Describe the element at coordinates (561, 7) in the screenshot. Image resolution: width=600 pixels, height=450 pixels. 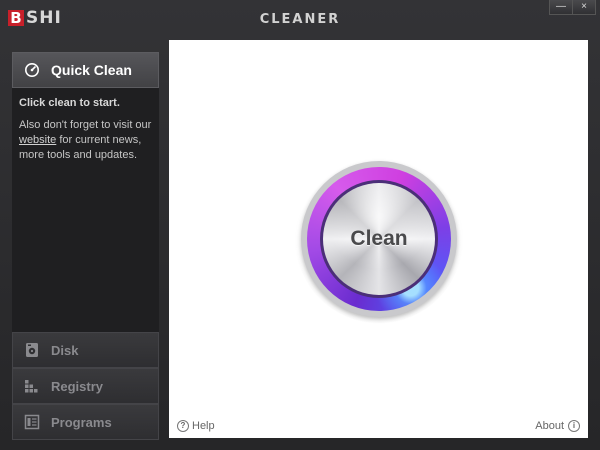
I see `minimize-button: —` at that location.